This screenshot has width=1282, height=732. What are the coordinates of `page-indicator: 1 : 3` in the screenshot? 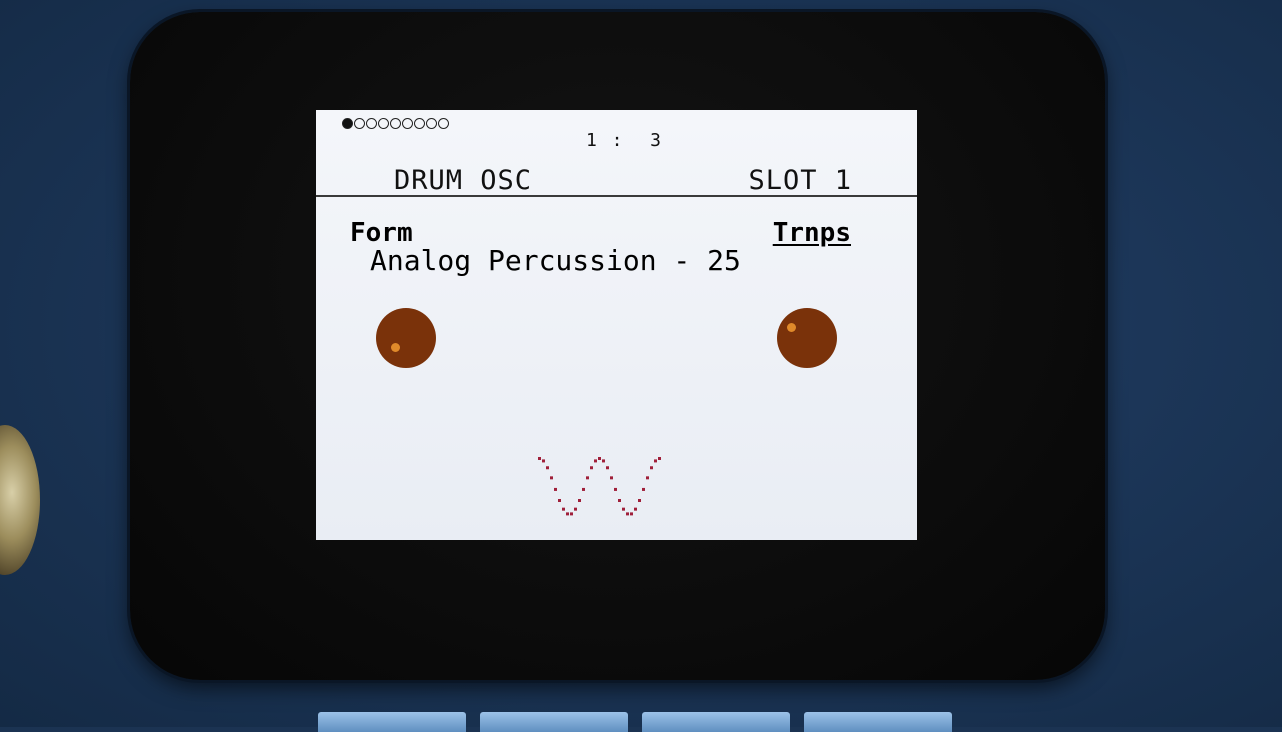 It's located at (625, 140).